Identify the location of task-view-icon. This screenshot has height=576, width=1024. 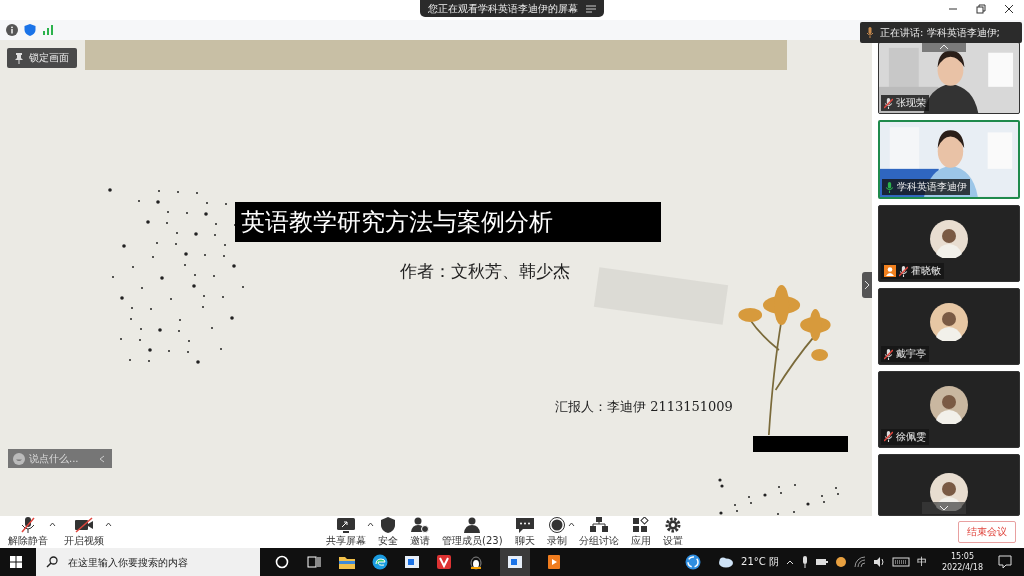
(314, 562).